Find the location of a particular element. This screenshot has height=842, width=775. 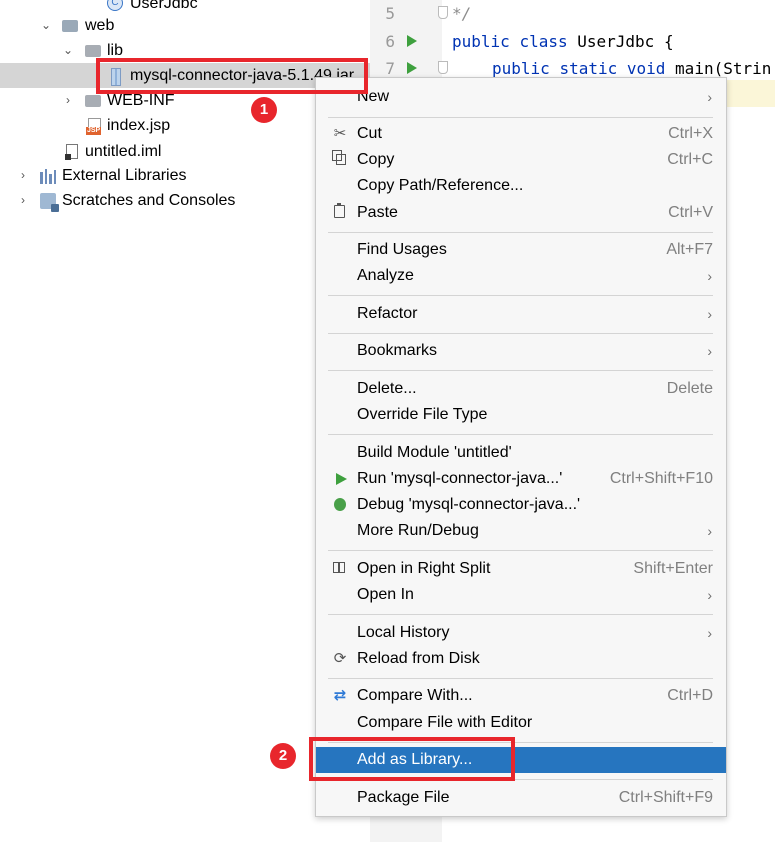

code-identifier: main(Strin is located at coordinates (723, 68).